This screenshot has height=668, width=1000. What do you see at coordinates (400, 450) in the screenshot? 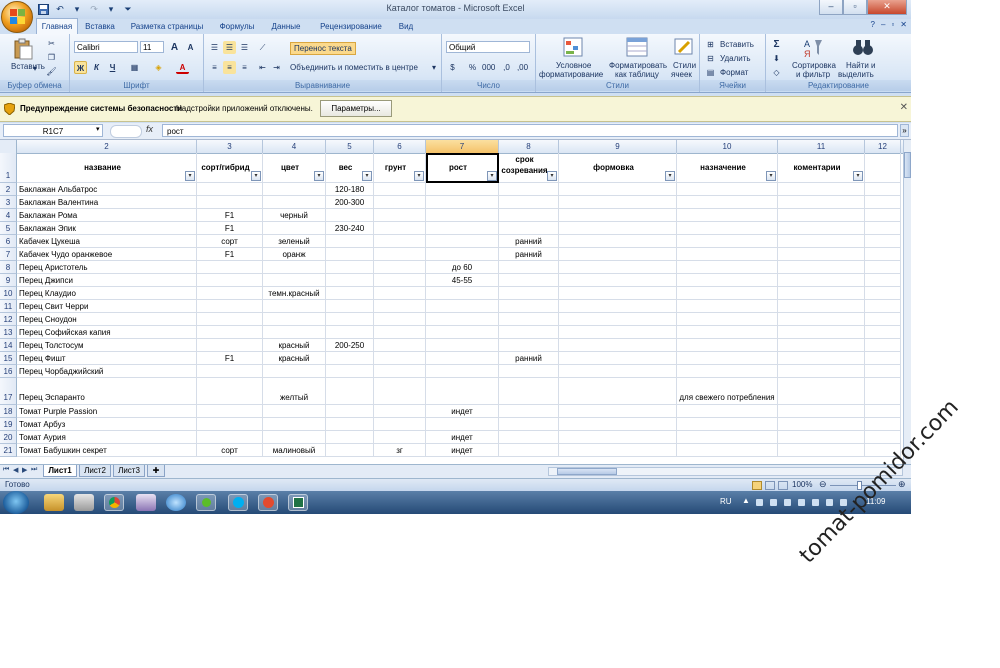
I see `table-cell: зг` at bounding box center [400, 450].